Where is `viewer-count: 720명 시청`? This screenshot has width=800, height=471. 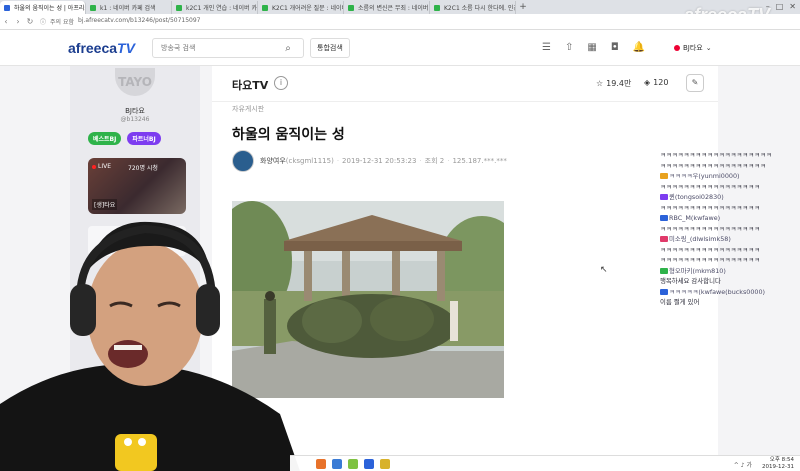
viewer-count: 720명 시청 is located at coordinates (143, 168).